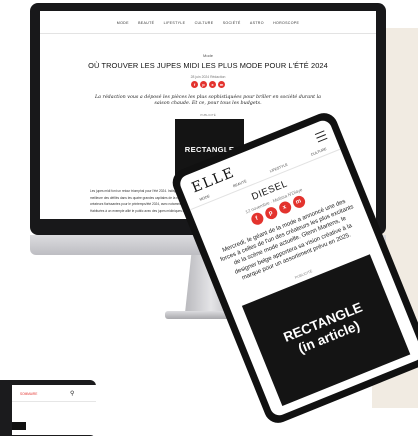 This screenshot has width=418, height=436. I want to click on hamburger-menu-icon, so click(321, 136).